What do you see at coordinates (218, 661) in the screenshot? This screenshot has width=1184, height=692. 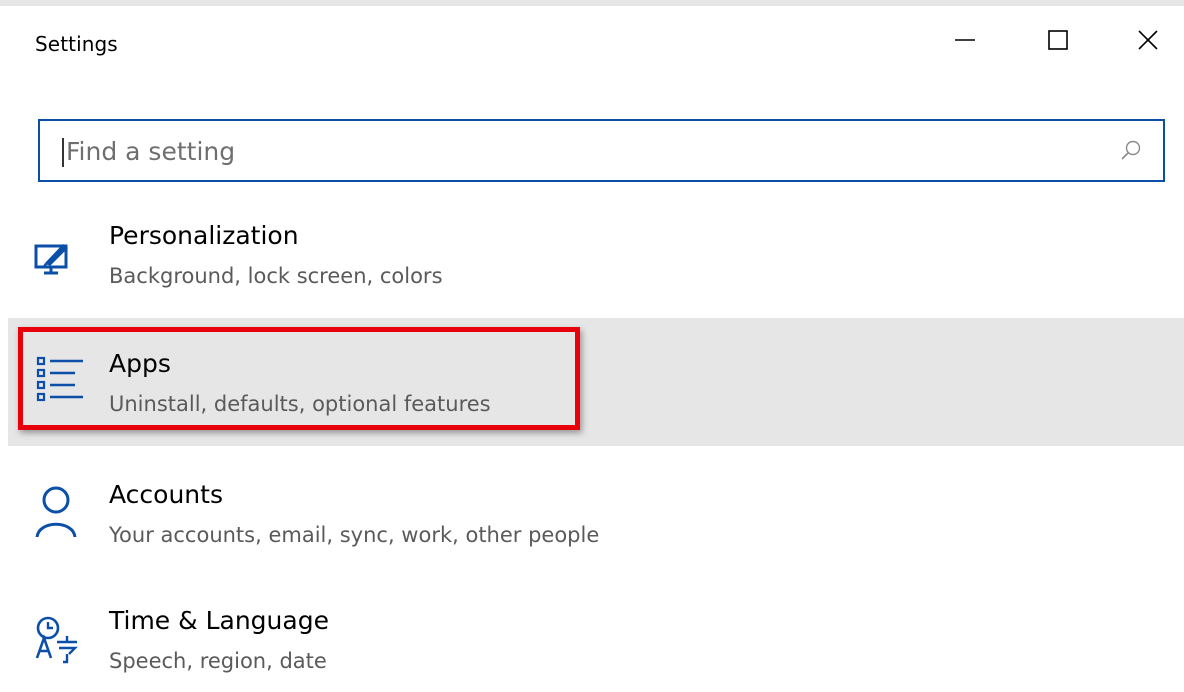 I see `settings-item-description: Speech, region, date` at bounding box center [218, 661].